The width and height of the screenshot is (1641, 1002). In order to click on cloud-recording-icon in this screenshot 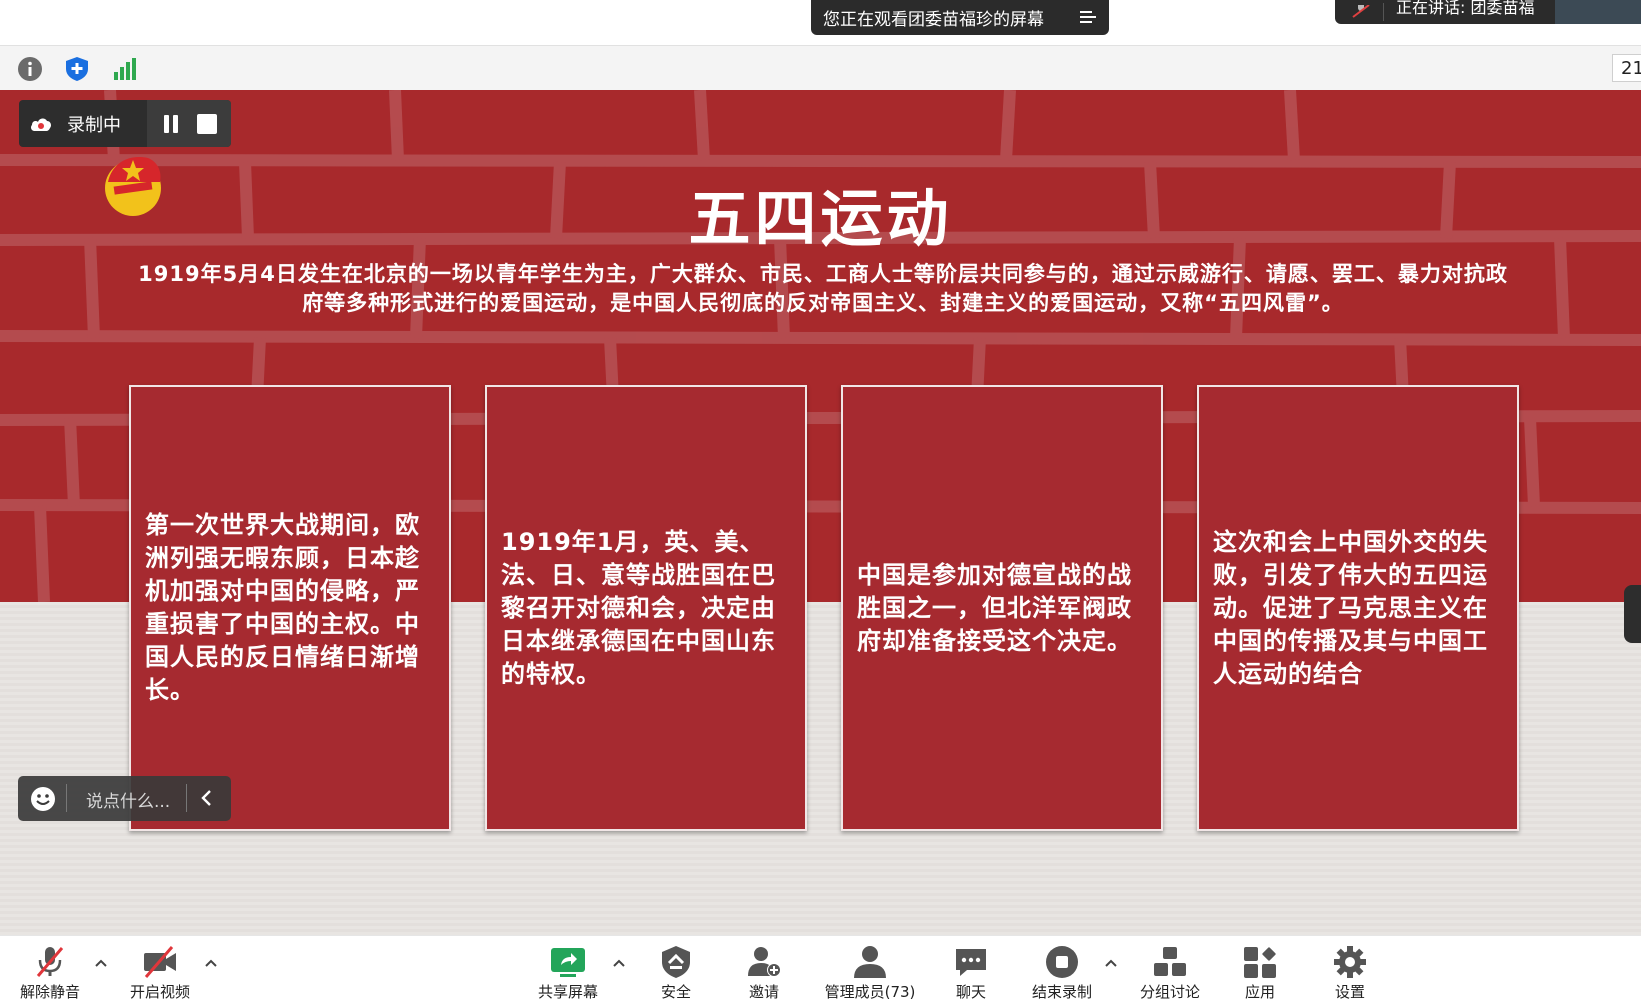, I will do `click(41, 124)`.